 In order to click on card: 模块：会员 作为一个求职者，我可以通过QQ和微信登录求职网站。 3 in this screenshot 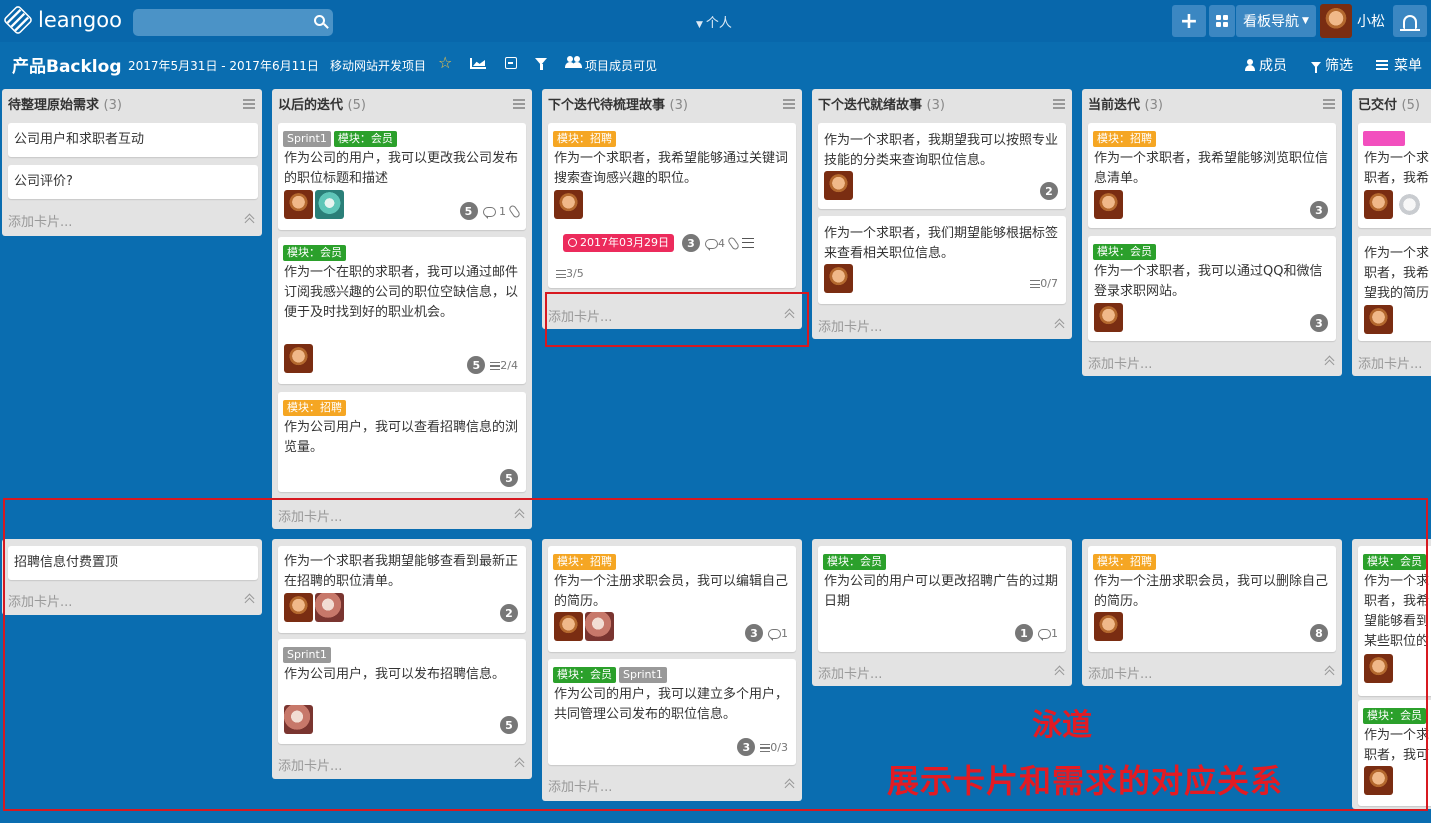, I will do `click(1212, 288)`.